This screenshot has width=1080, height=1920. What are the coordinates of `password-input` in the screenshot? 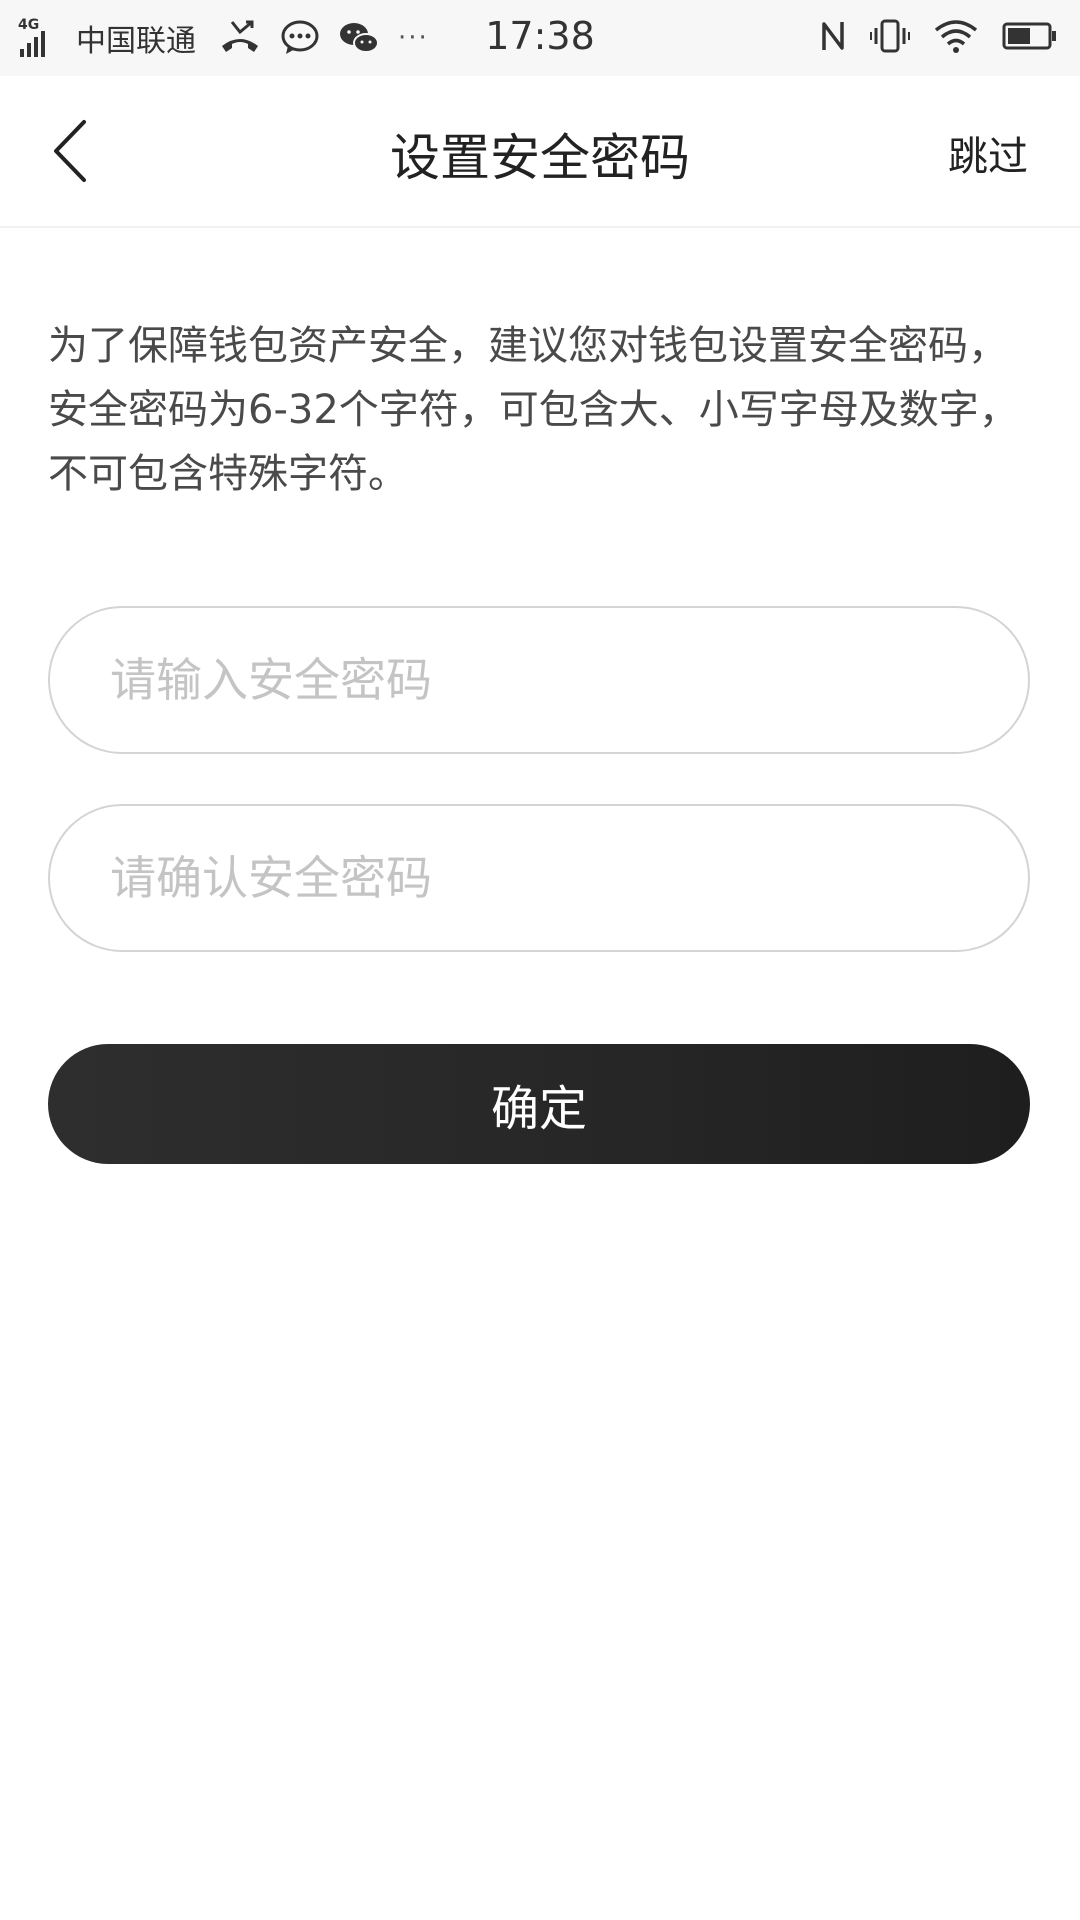 It's located at (540, 680).